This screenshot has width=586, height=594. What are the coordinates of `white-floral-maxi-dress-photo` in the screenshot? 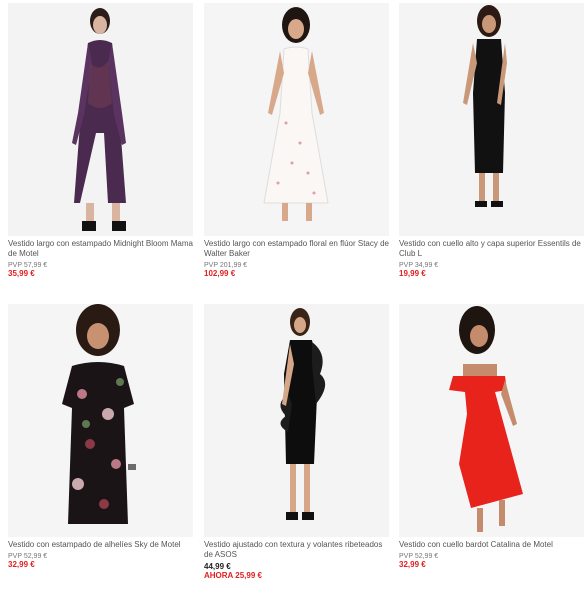 It's located at (296, 119).